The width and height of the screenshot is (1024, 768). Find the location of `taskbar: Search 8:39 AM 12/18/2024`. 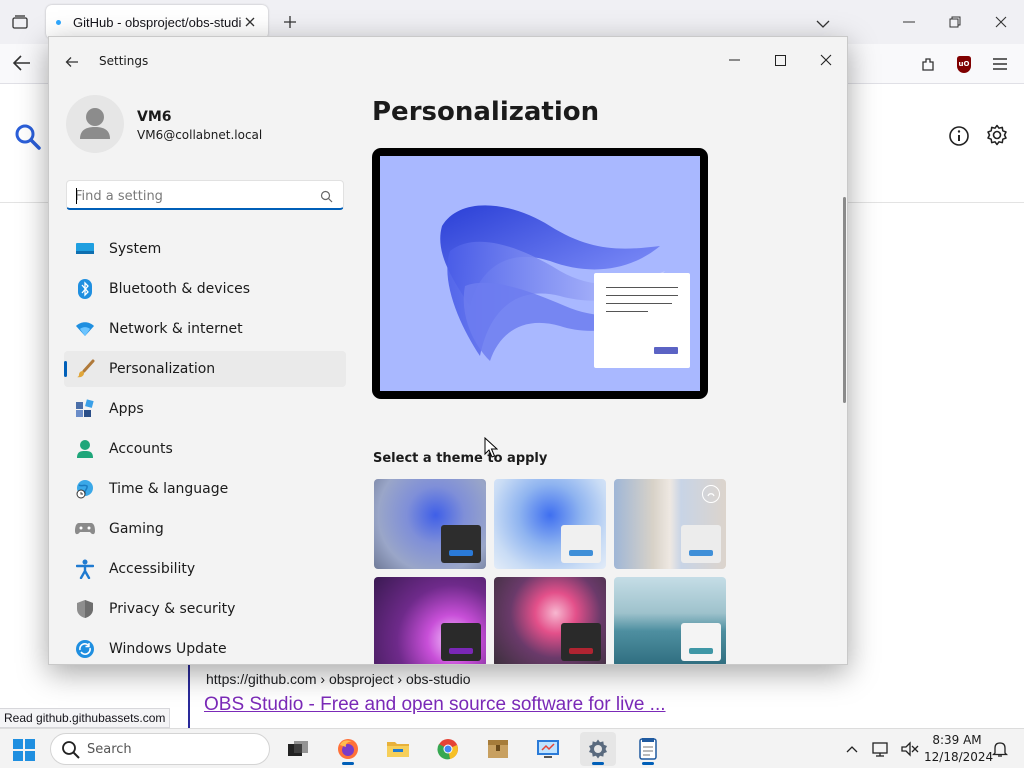

taskbar: Search 8:39 AM 12/18/2024 is located at coordinates (512, 748).